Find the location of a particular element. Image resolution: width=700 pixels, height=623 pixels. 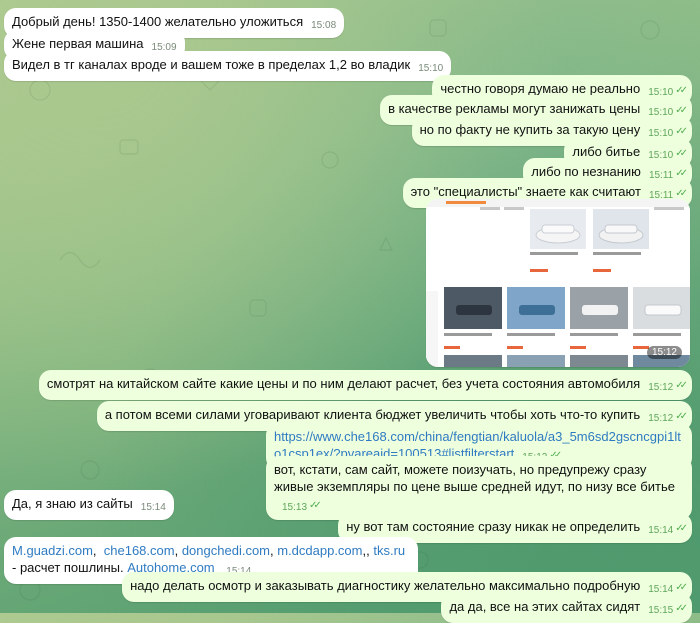

message-time: 15:08 is located at coordinates (324, 25).